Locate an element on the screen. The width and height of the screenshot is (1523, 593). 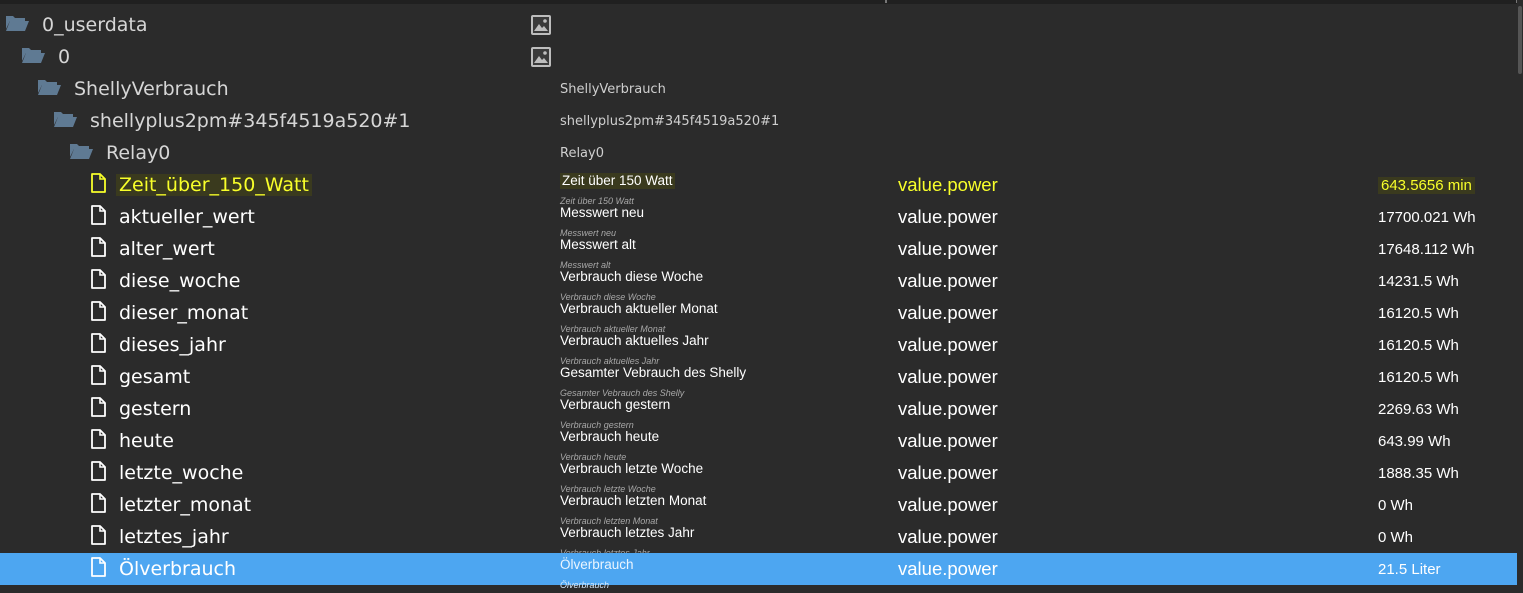
tree-folder-row: ShellyVerbrauch ShellyVerbrauch is located at coordinates (758, 89).